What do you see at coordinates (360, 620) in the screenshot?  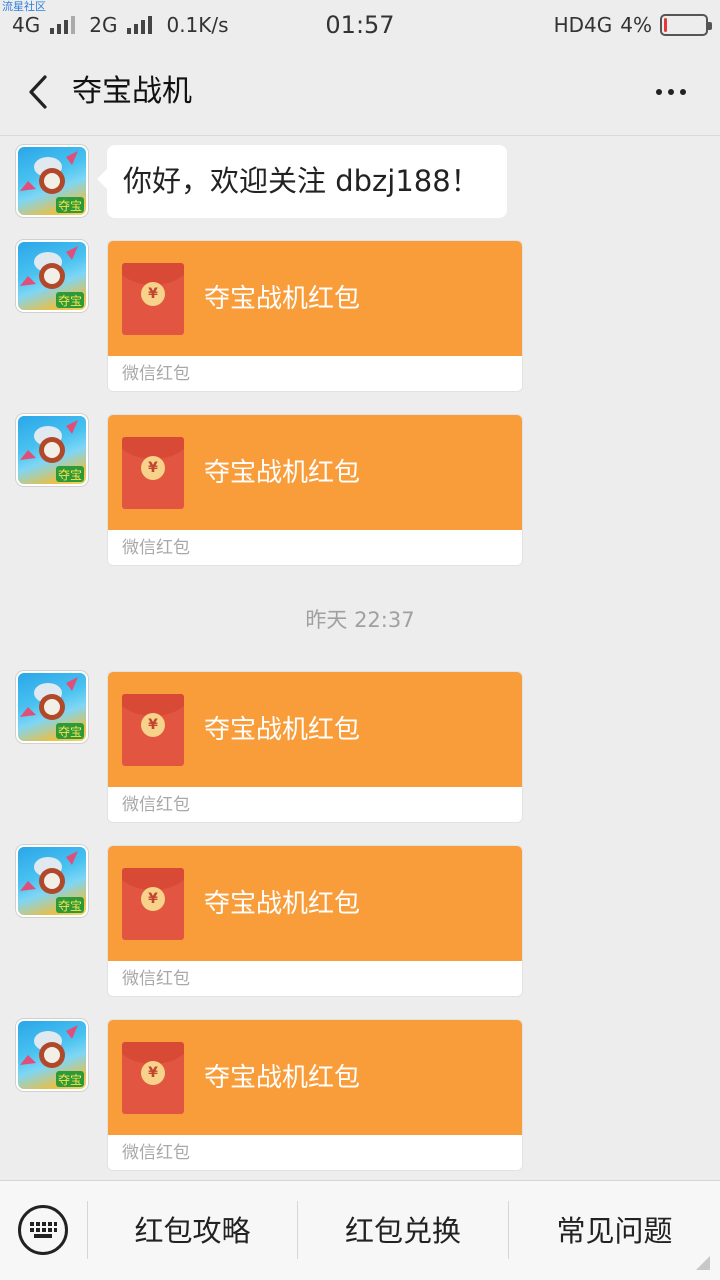 I see `message-timestamp: 昨天 22:37` at bounding box center [360, 620].